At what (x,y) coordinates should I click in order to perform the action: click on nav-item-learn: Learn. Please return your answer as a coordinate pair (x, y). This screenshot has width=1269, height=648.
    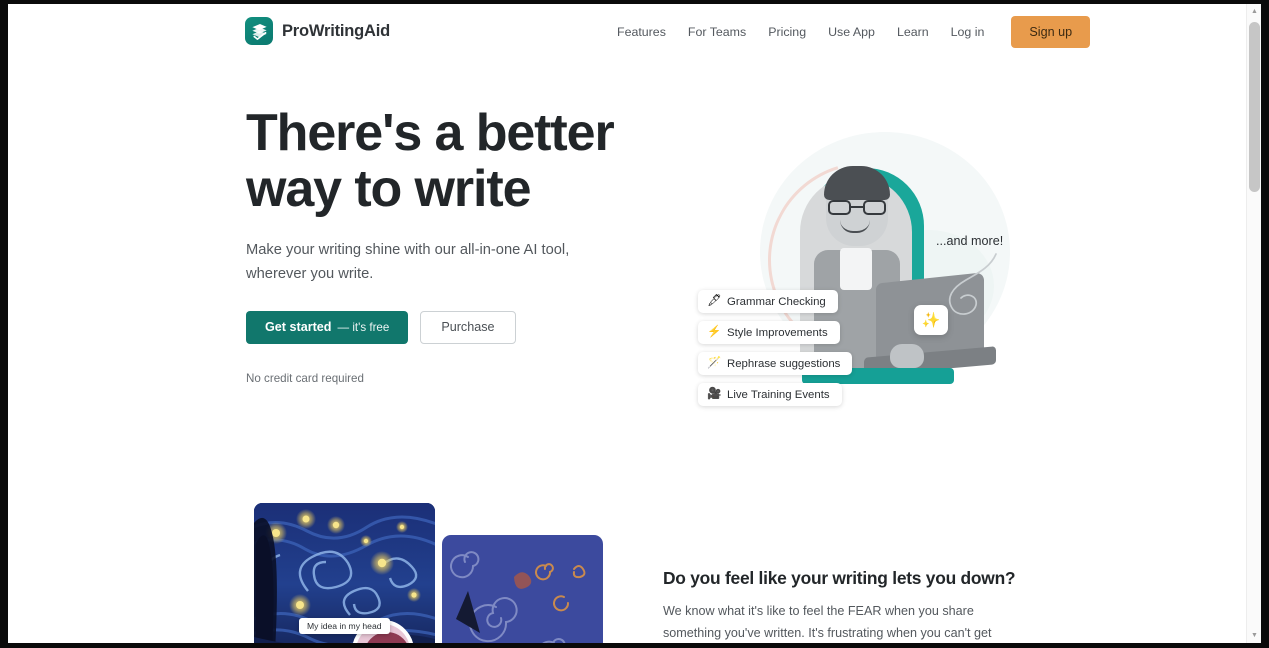
    Looking at the image, I should click on (913, 32).